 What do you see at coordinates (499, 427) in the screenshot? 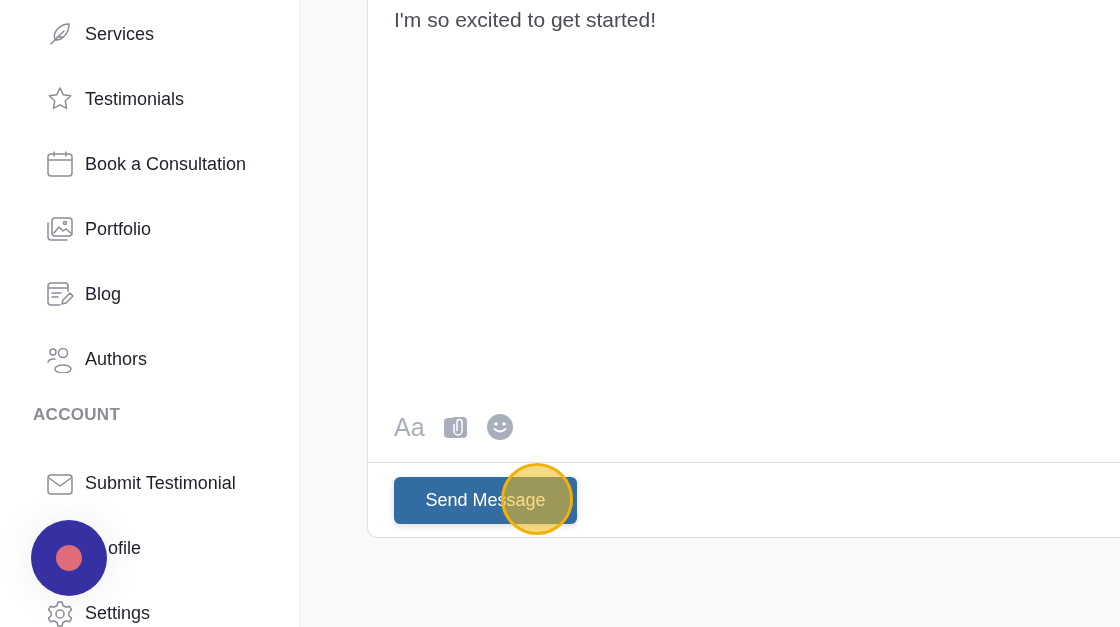
I see `emoji-icon` at bounding box center [499, 427].